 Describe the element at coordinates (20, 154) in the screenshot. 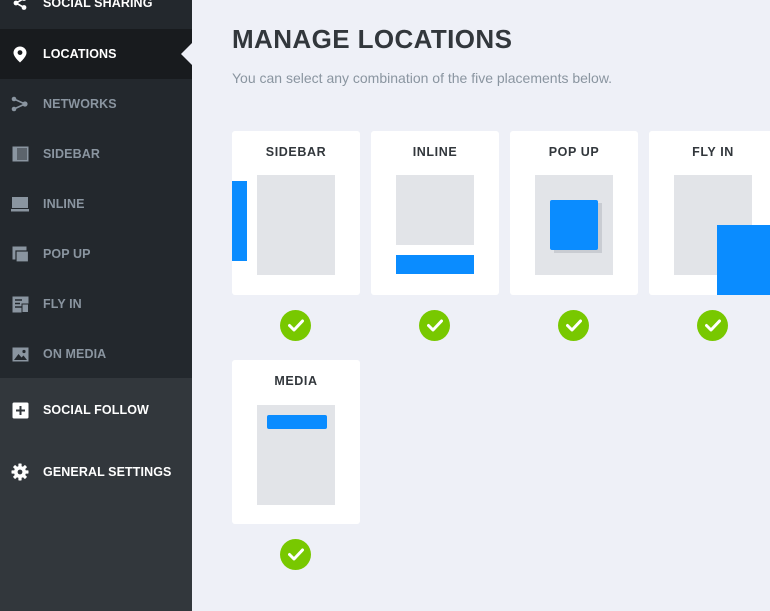

I see `sidebar-layout-icon` at that location.